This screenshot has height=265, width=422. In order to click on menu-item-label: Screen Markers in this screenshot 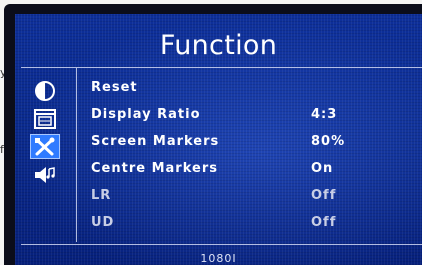, I will do `click(155, 141)`.